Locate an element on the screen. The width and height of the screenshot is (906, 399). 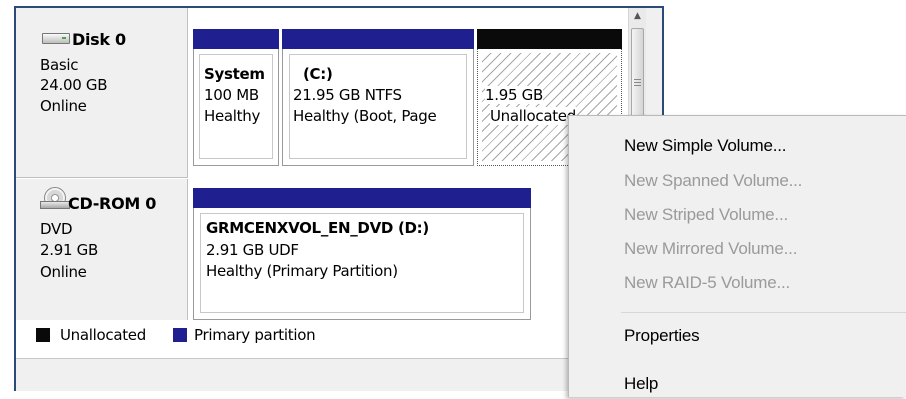
partition-c-drive: (C:) 21.95 GB NTFS Healthy (Boot, Page is located at coordinates (378, 97).